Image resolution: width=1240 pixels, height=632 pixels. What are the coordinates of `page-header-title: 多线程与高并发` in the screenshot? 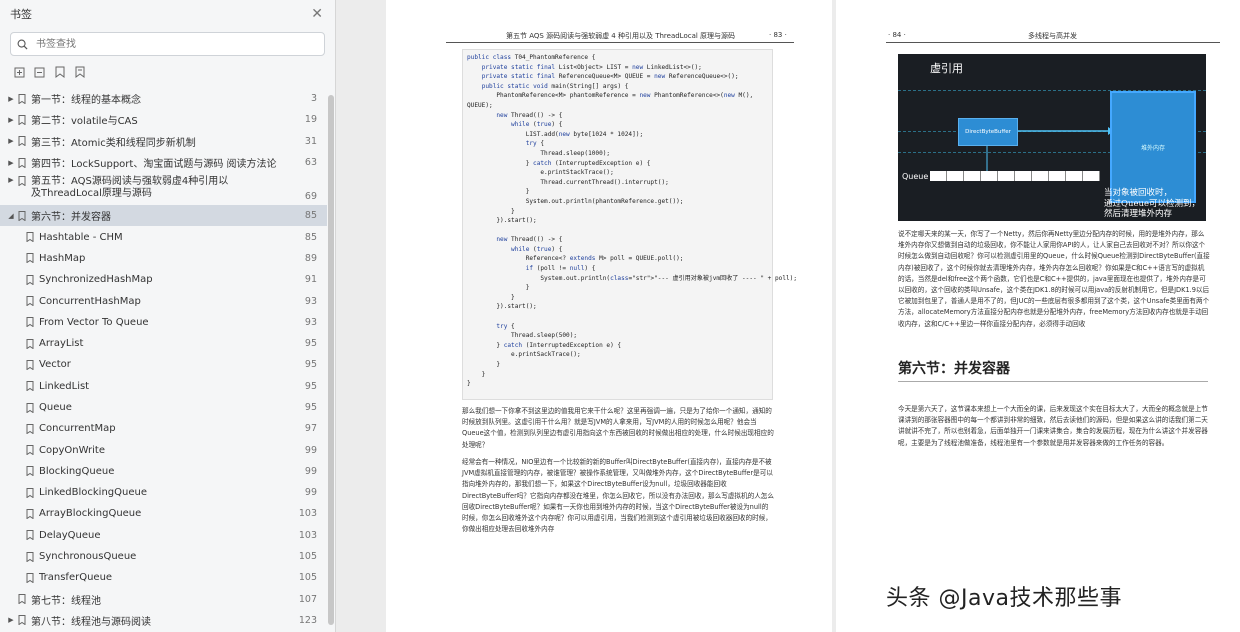 It's located at (1052, 36).